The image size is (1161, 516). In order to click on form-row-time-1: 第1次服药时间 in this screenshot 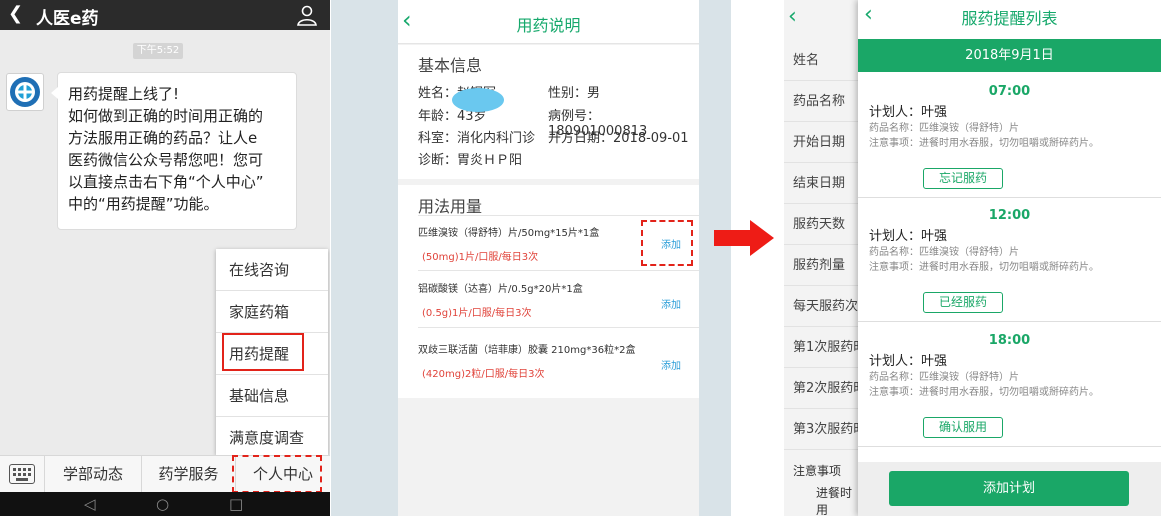, I will do `click(824, 347)`.